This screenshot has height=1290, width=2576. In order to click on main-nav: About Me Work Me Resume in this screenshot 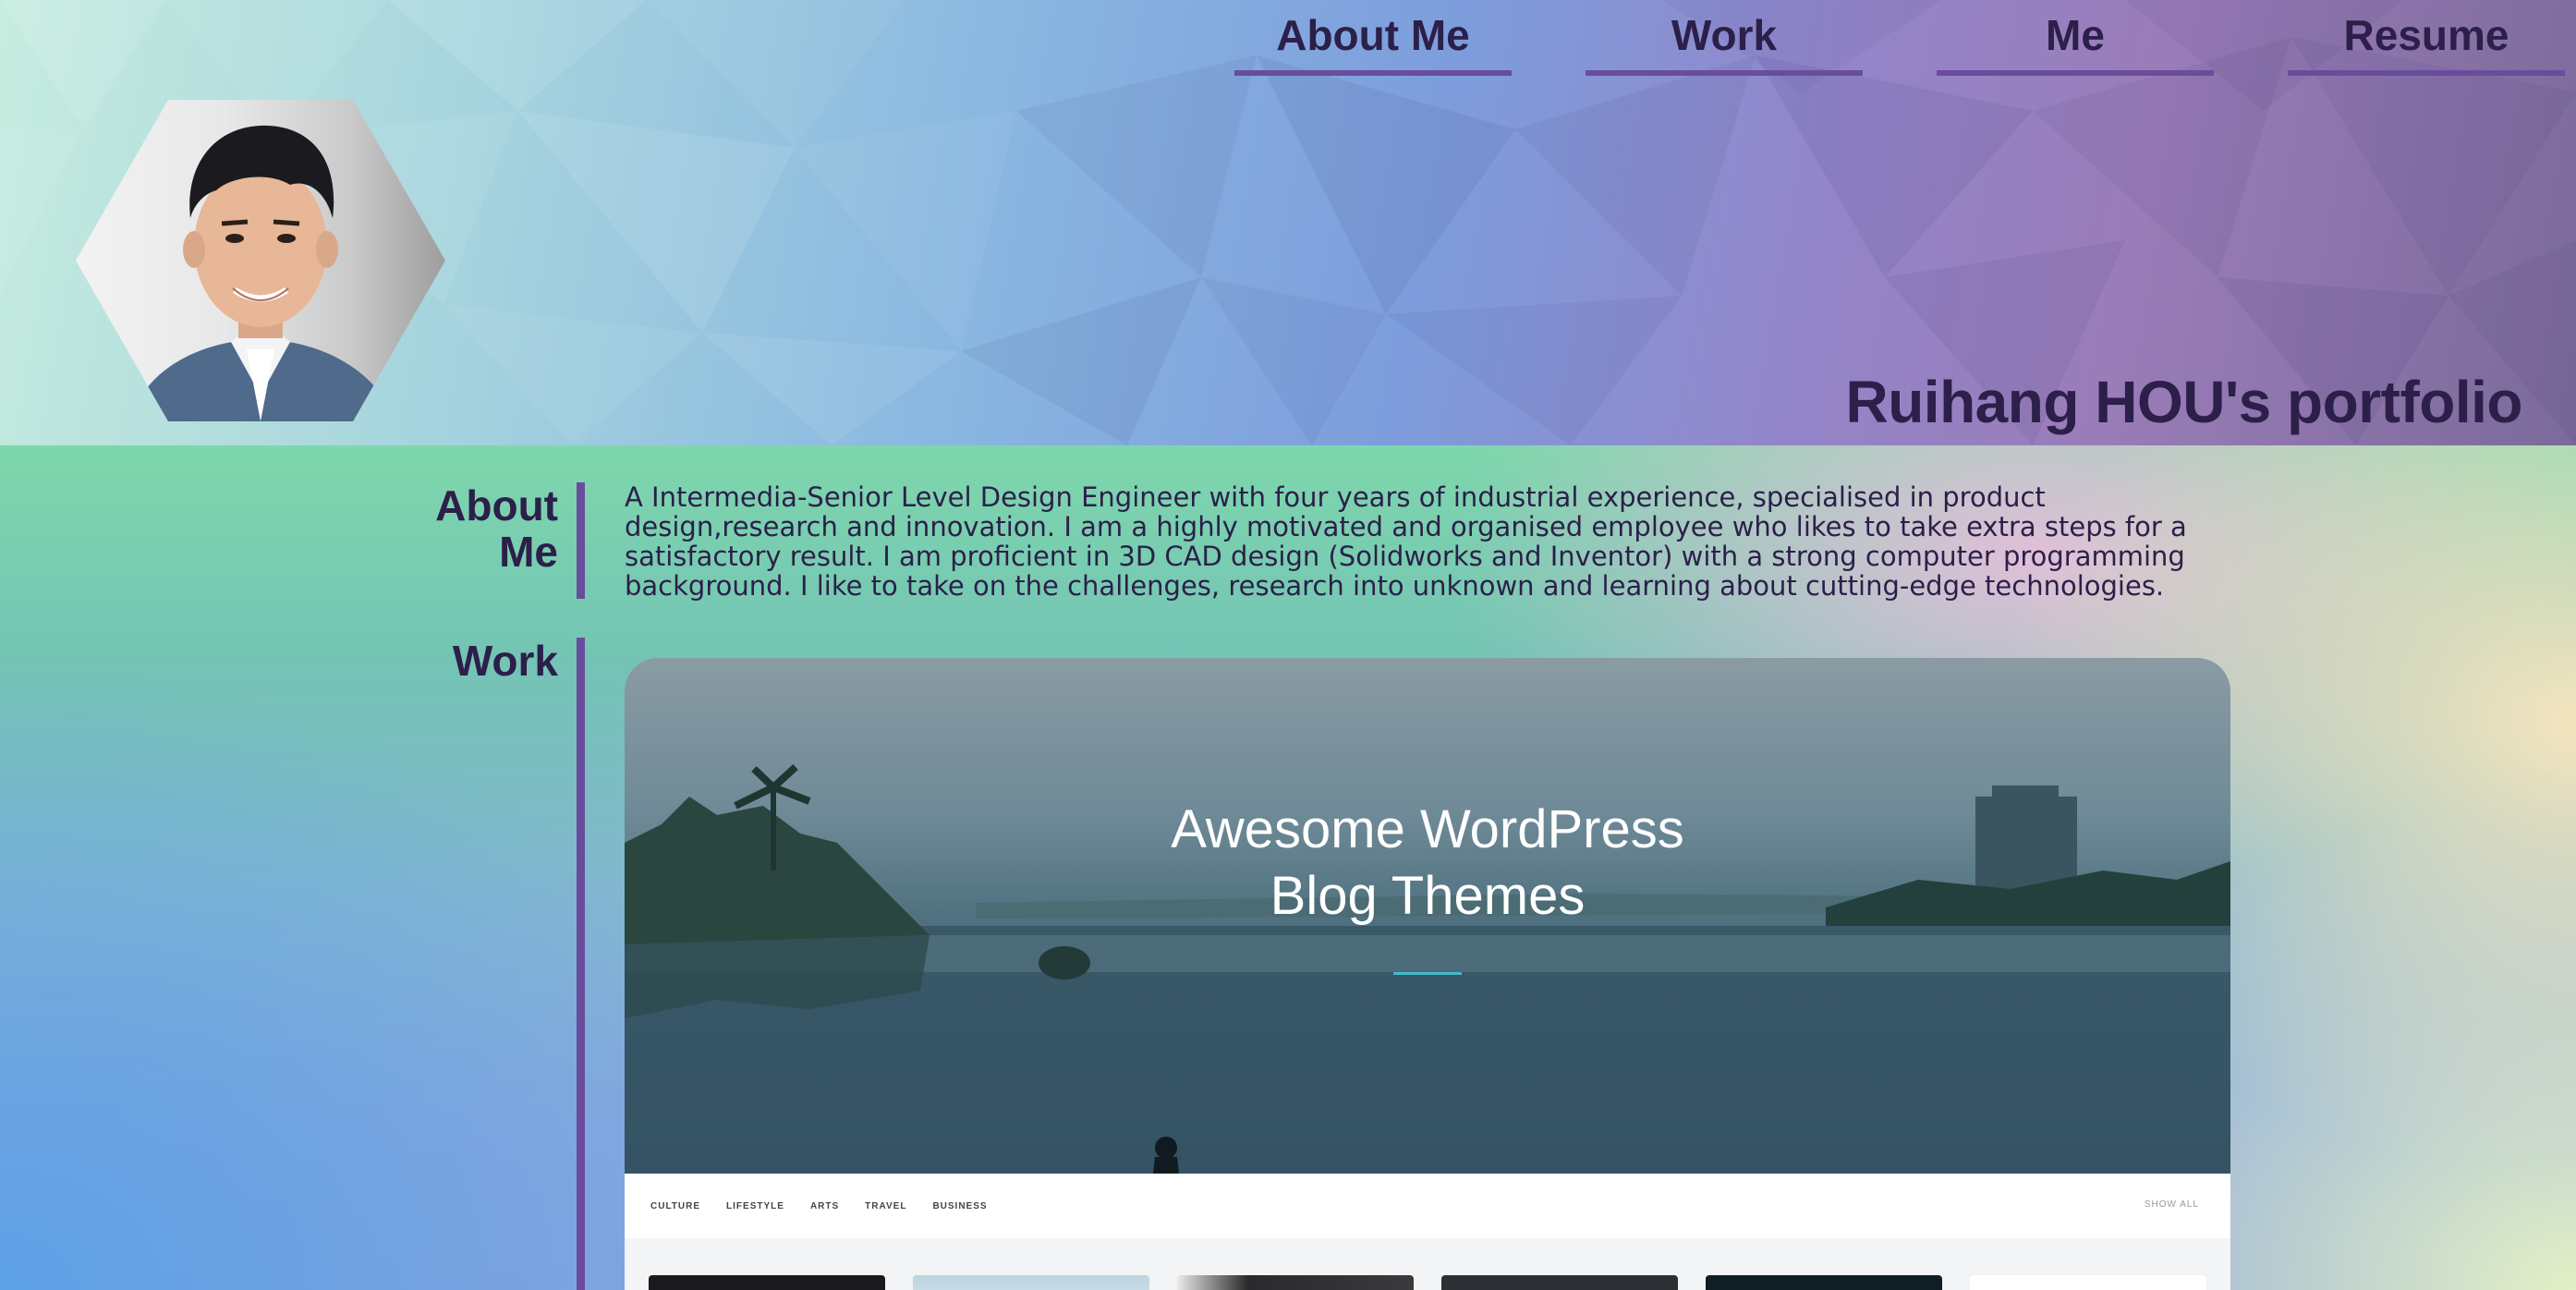, I will do `click(1288, 42)`.